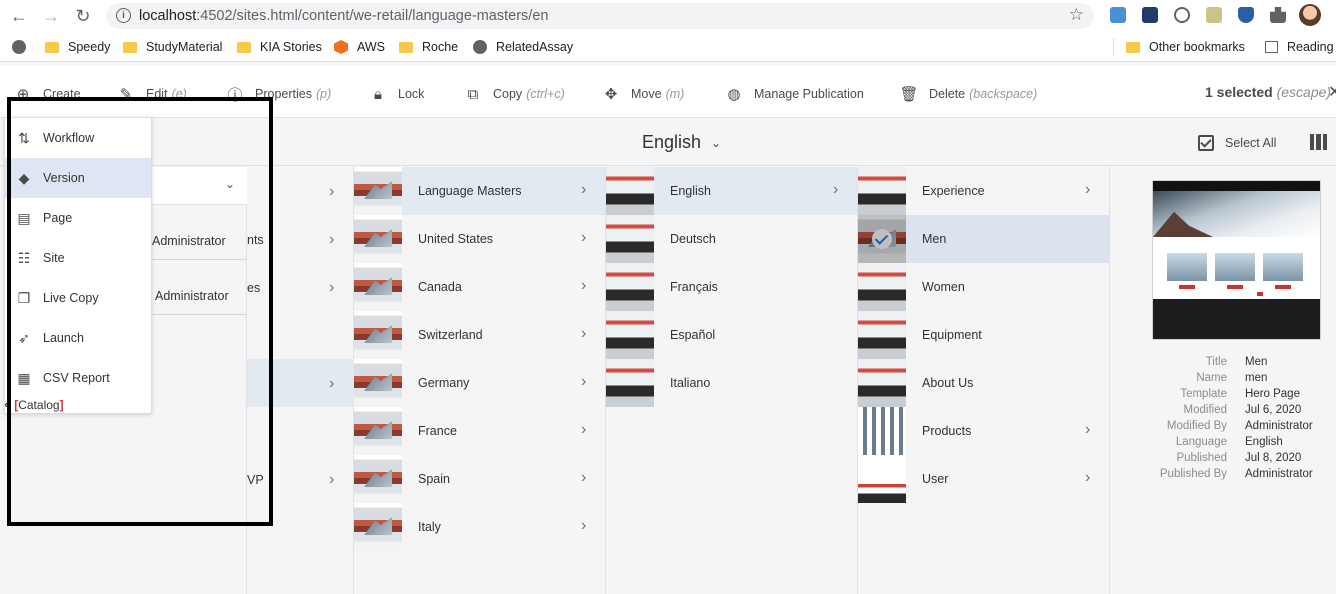  Describe the element at coordinates (229, 184) in the screenshot. I see `chevron-down-icon: ⌄` at that location.